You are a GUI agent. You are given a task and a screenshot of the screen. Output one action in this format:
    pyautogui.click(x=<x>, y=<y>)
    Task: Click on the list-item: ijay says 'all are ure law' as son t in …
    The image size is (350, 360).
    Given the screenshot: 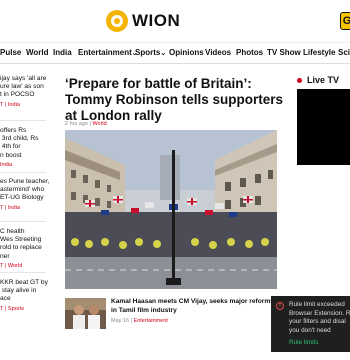 What is the action you would take?
    pyautogui.click(x=25, y=91)
    